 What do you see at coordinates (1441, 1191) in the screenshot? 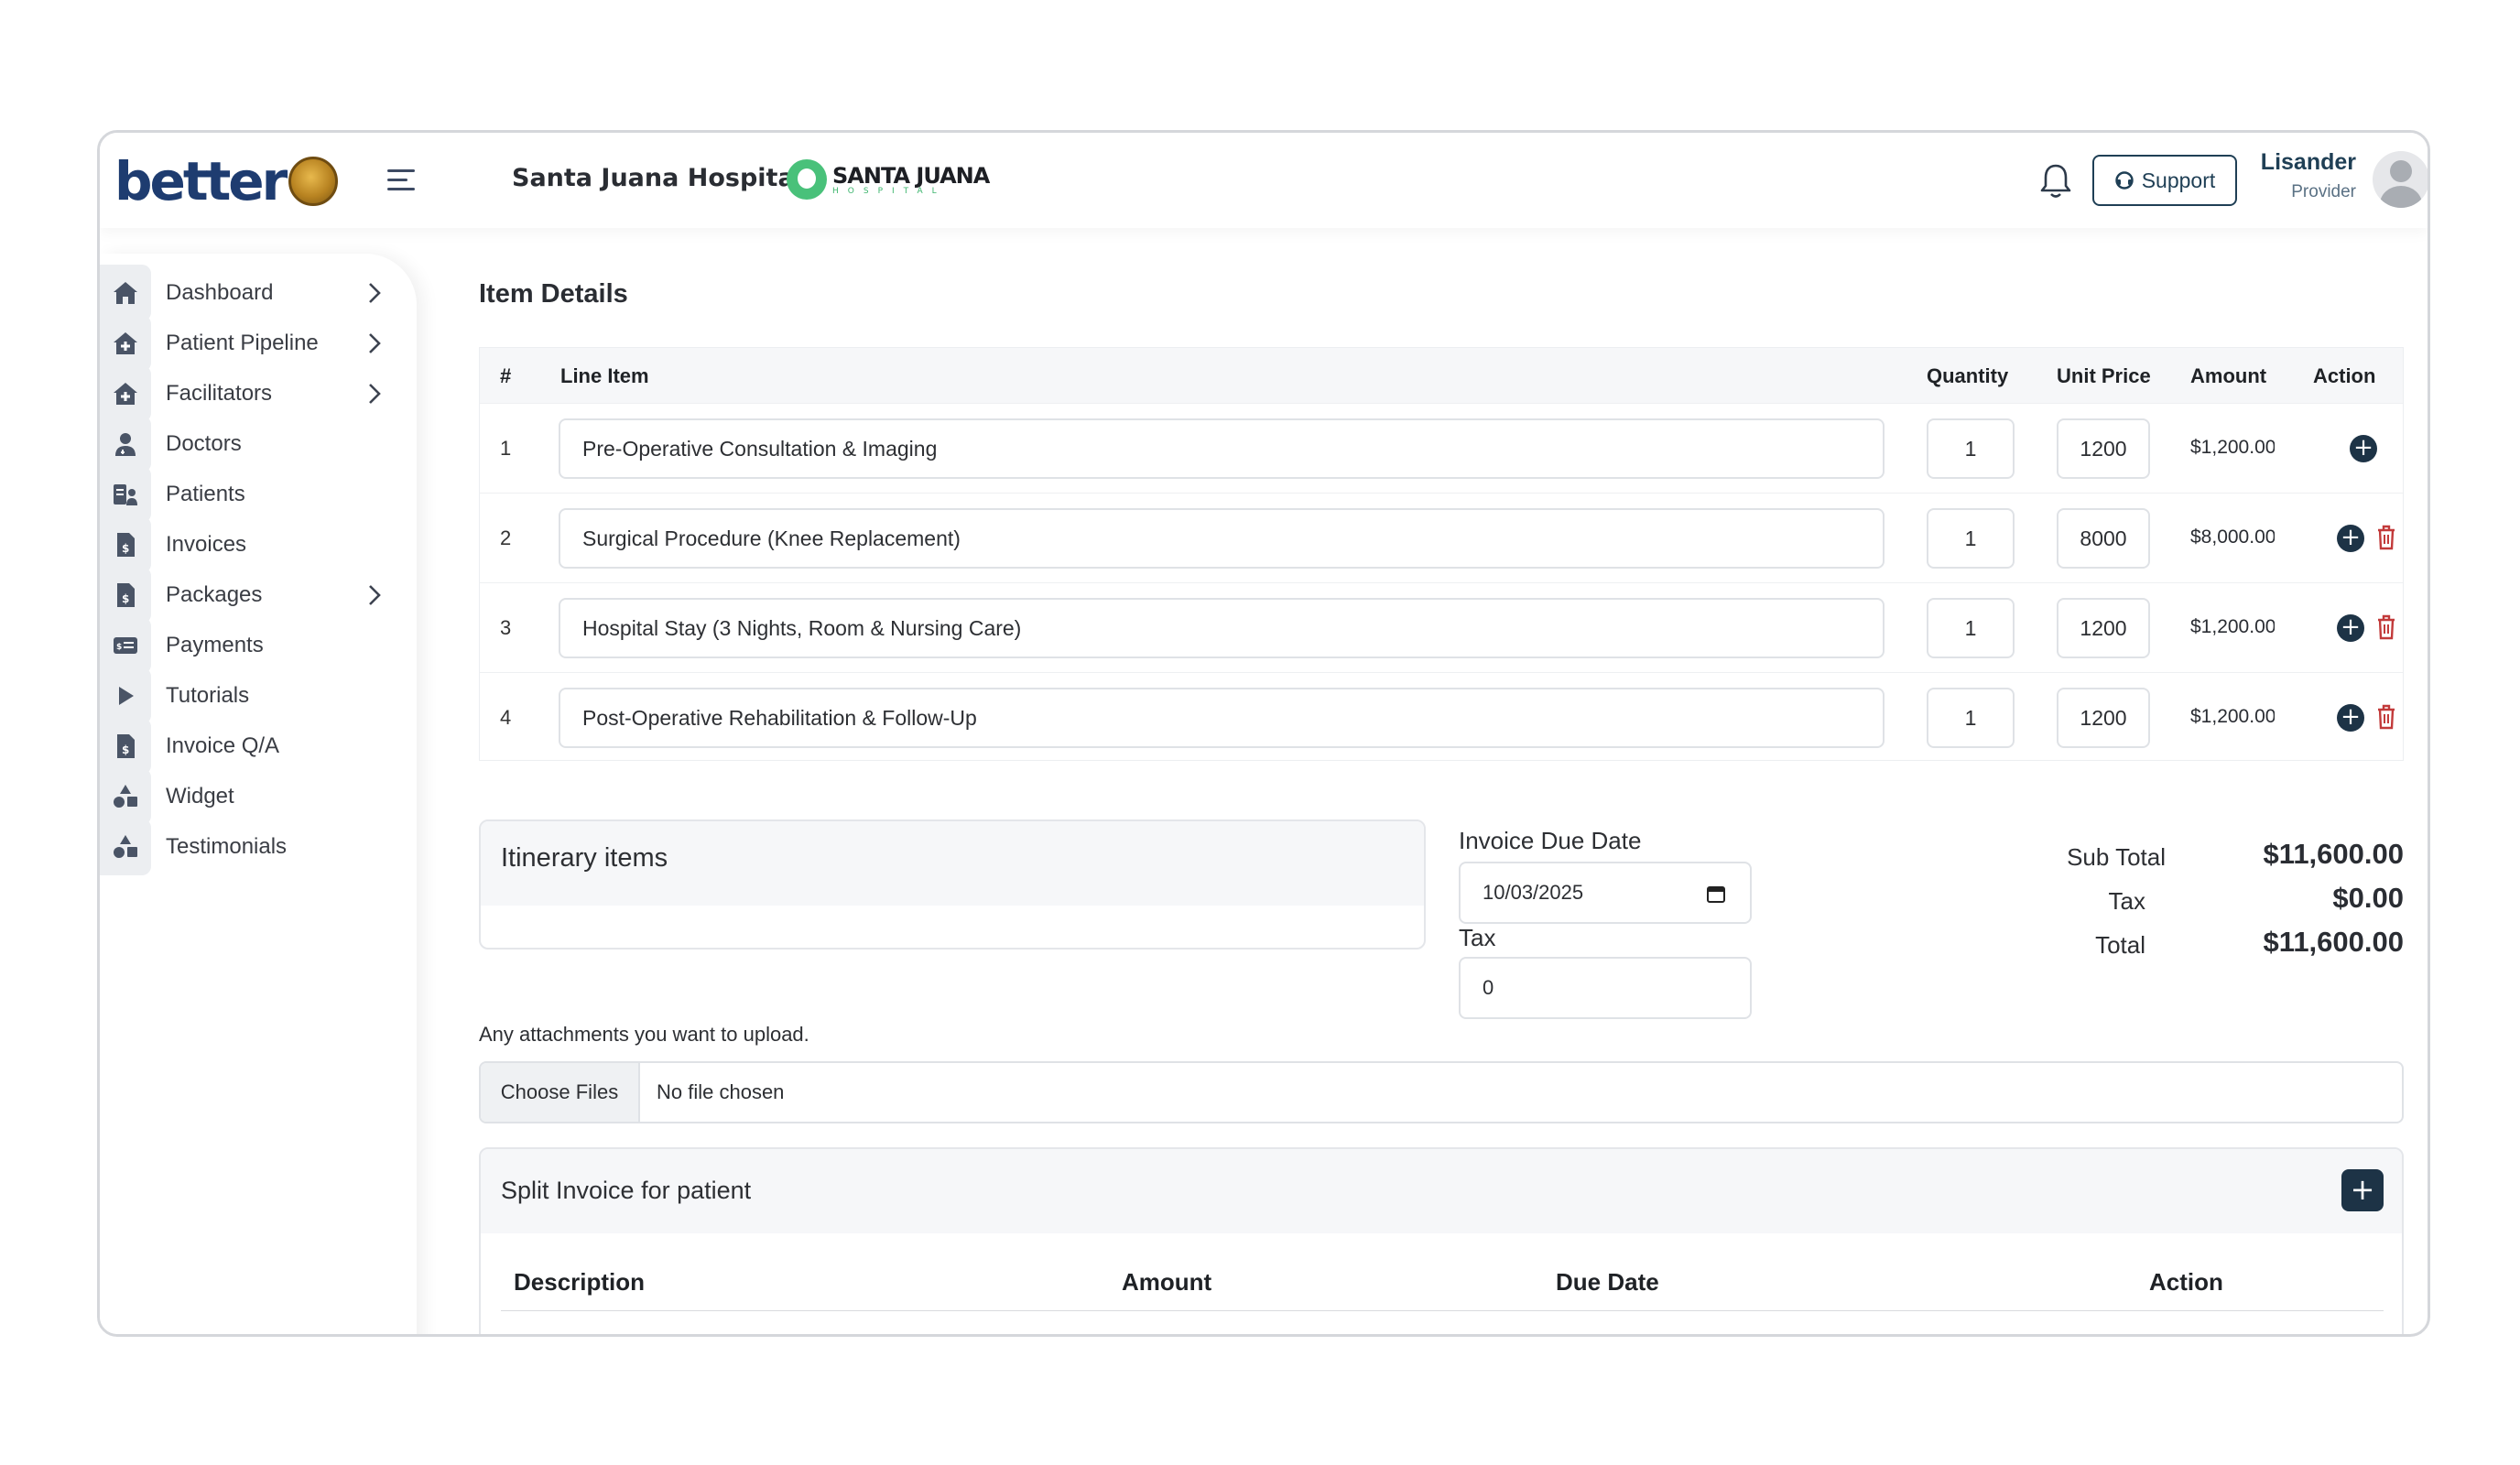
I see `split-invoice-header: Split Invoice for patient +` at bounding box center [1441, 1191].